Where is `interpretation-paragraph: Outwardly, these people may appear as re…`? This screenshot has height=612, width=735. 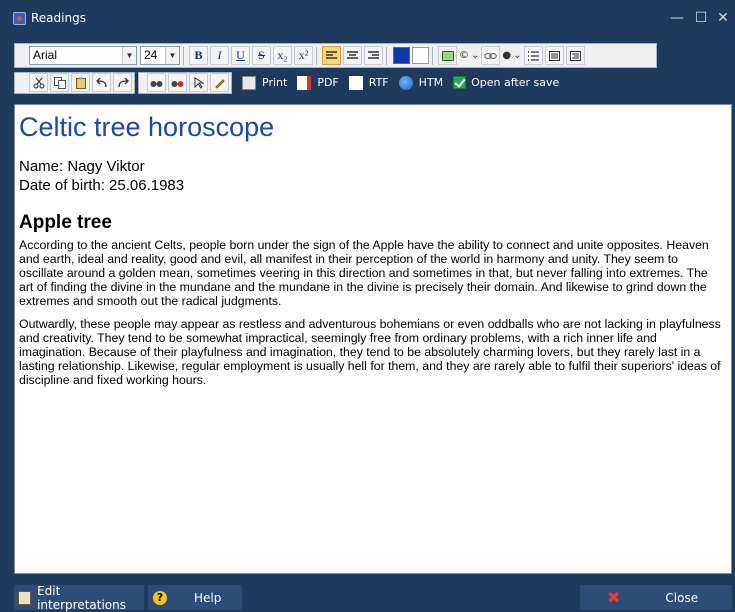
interpretation-paragraph: Outwardly, these people may appear as re… is located at coordinates (370, 352).